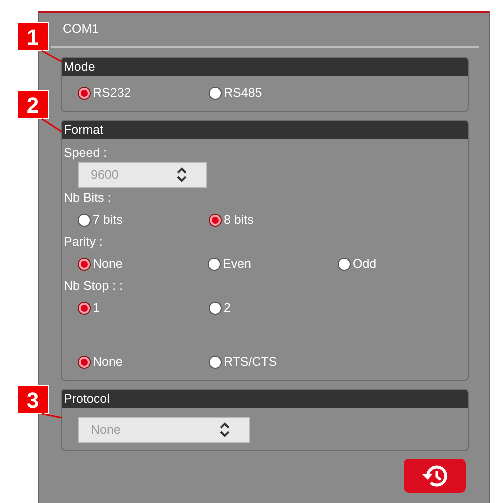 The width and height of the screenshot is (496, 503). What do you see at coordinates (142, 175) in the screenshot?
I see `dropdown-field: 9600` at bounding box center [142, 175].